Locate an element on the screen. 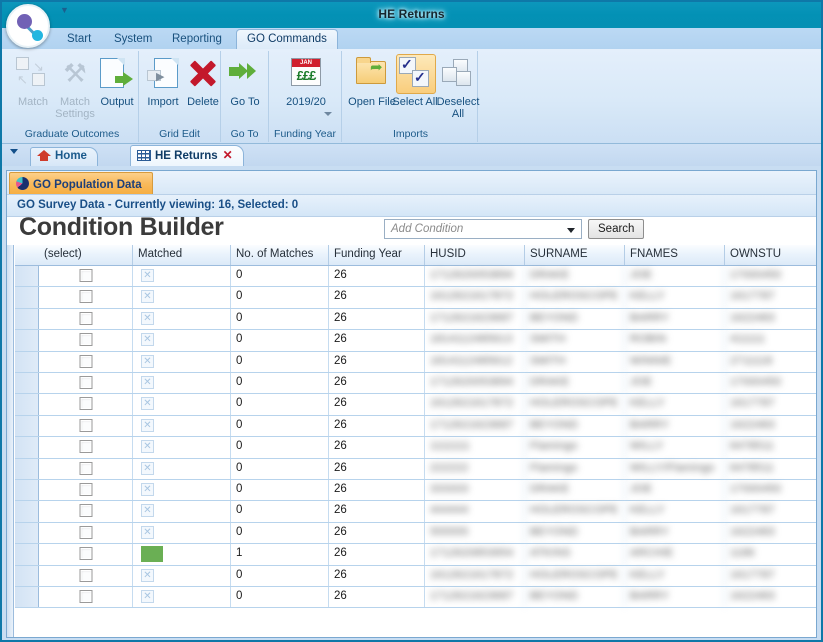  ribbon-button-go-to: Go To is located at coordinates (245, 81).